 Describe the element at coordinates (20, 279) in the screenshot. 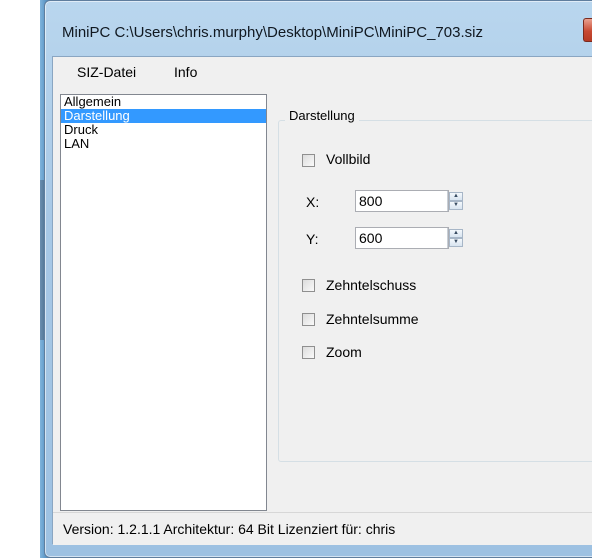

I see `desktop-background` at that location.